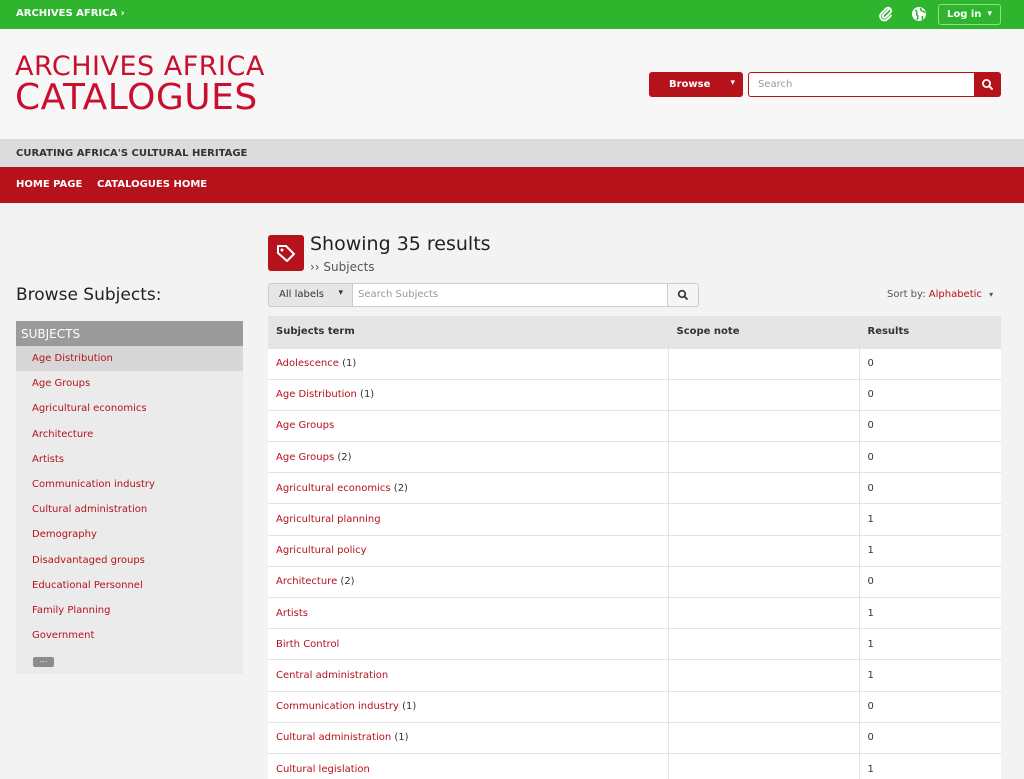 This screenshot has height=779, width=1024. I want to click on column-header-scope: Scope note, so click(763, 332).